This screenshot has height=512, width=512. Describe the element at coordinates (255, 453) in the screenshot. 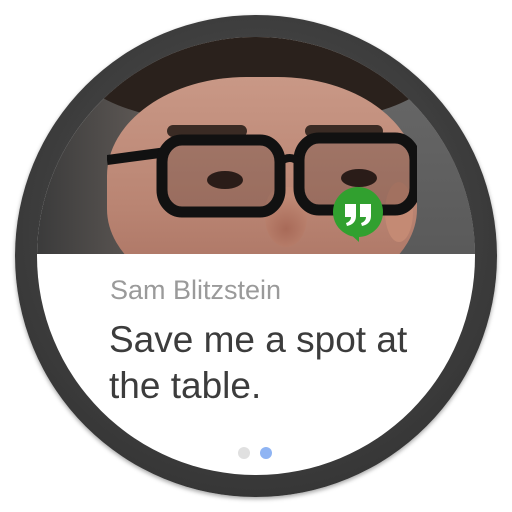

I see `page-indicator` at that location.